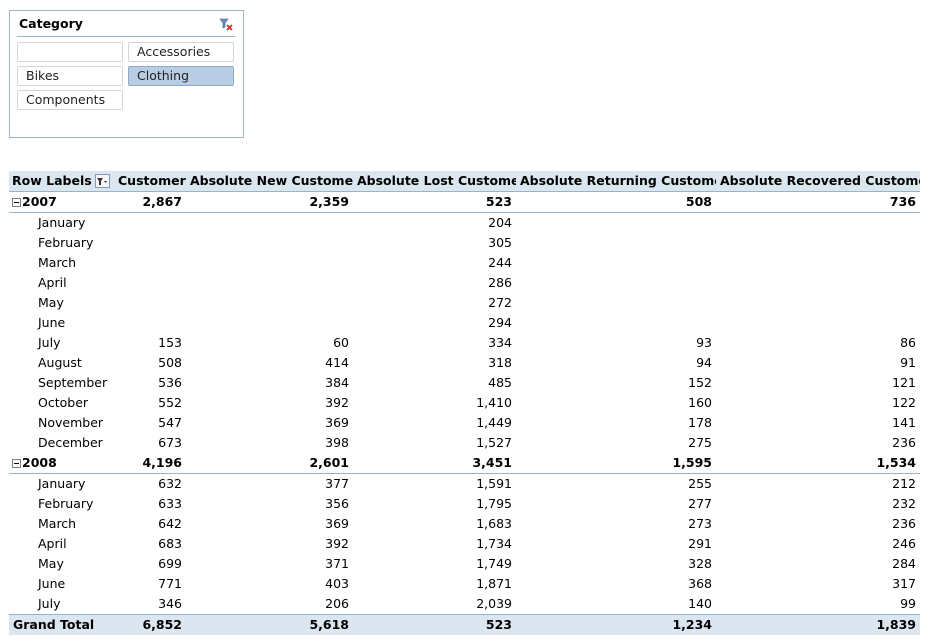 The height and width of the screenshot is (641, 930). Describe the element at coordinates (700, 483) in the screenshot. I see `returning-customers-cell: 255` at that location.